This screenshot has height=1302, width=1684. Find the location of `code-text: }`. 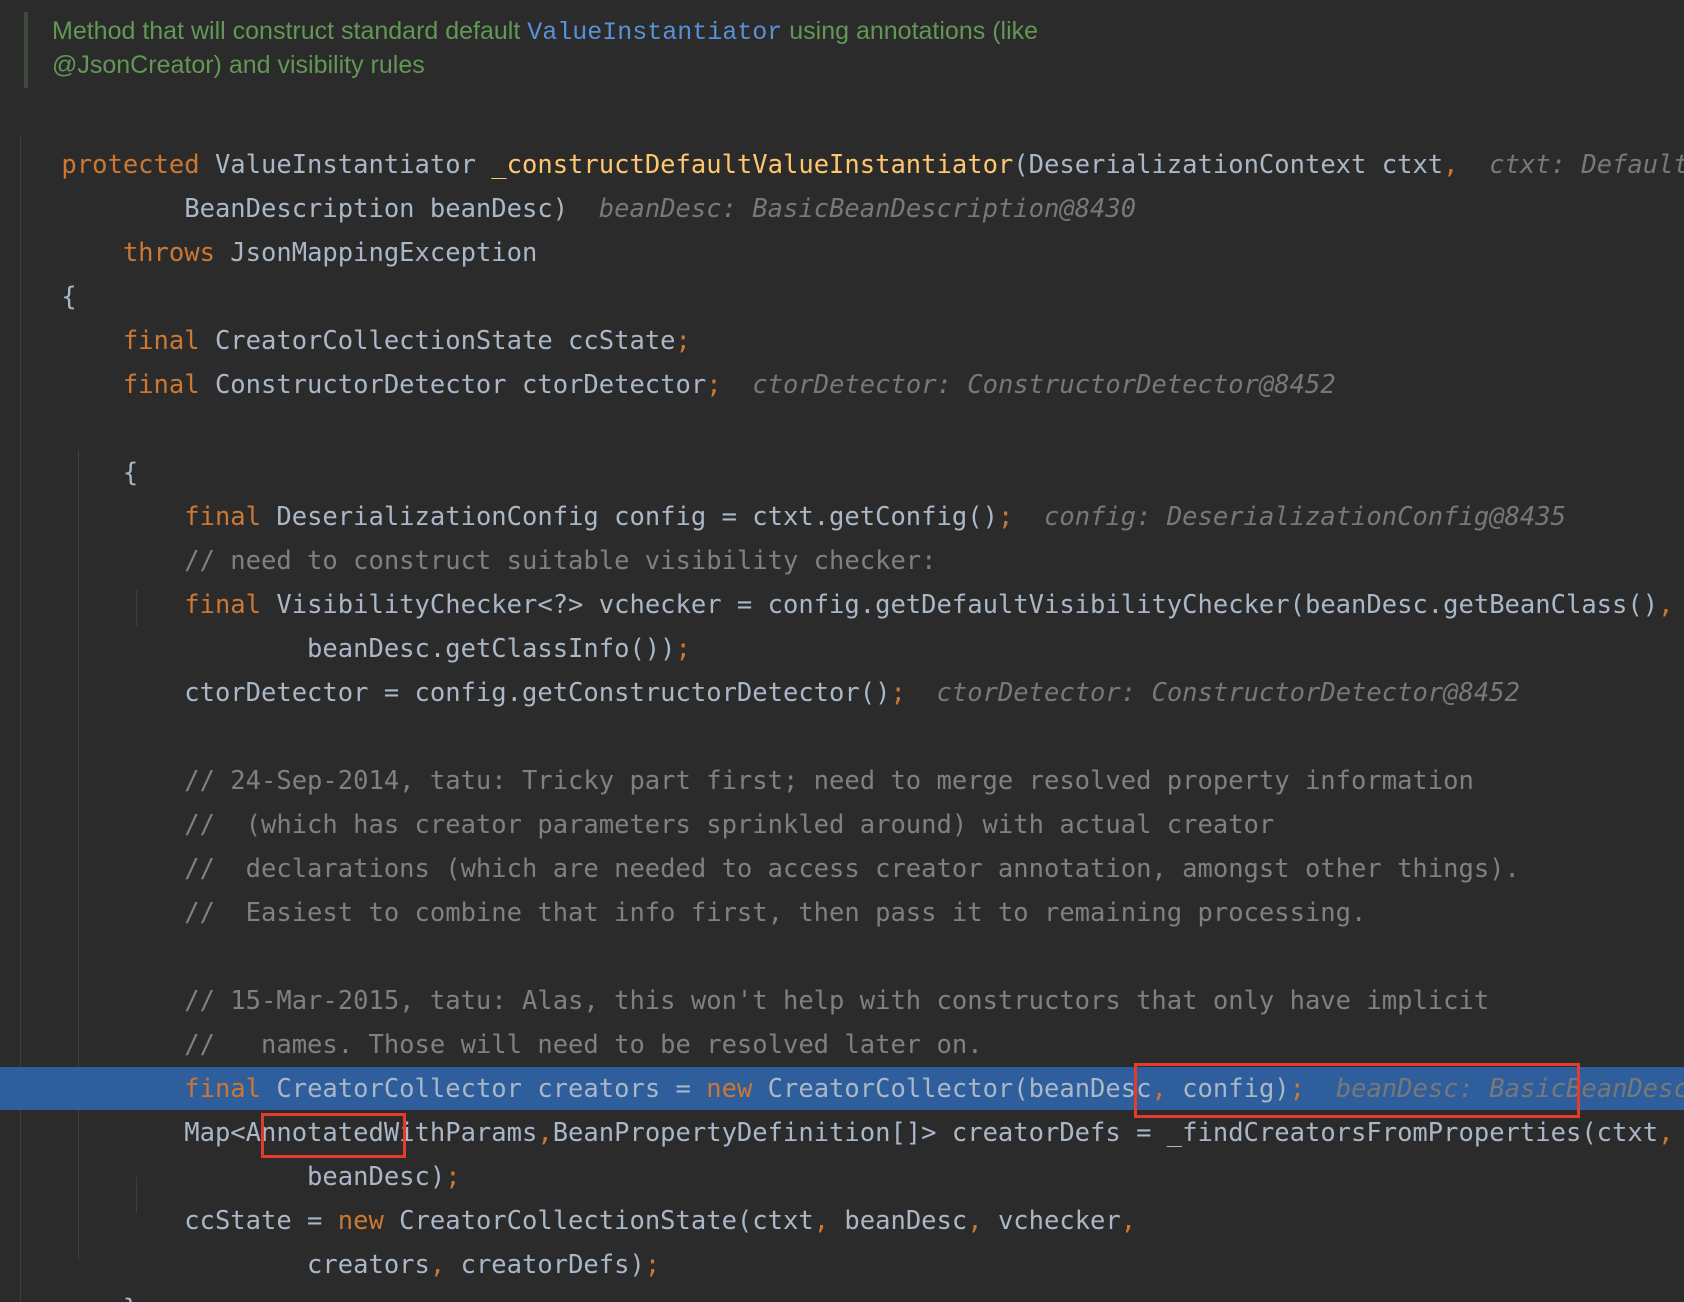

code-text: } is located at coordinates (99, 1298).